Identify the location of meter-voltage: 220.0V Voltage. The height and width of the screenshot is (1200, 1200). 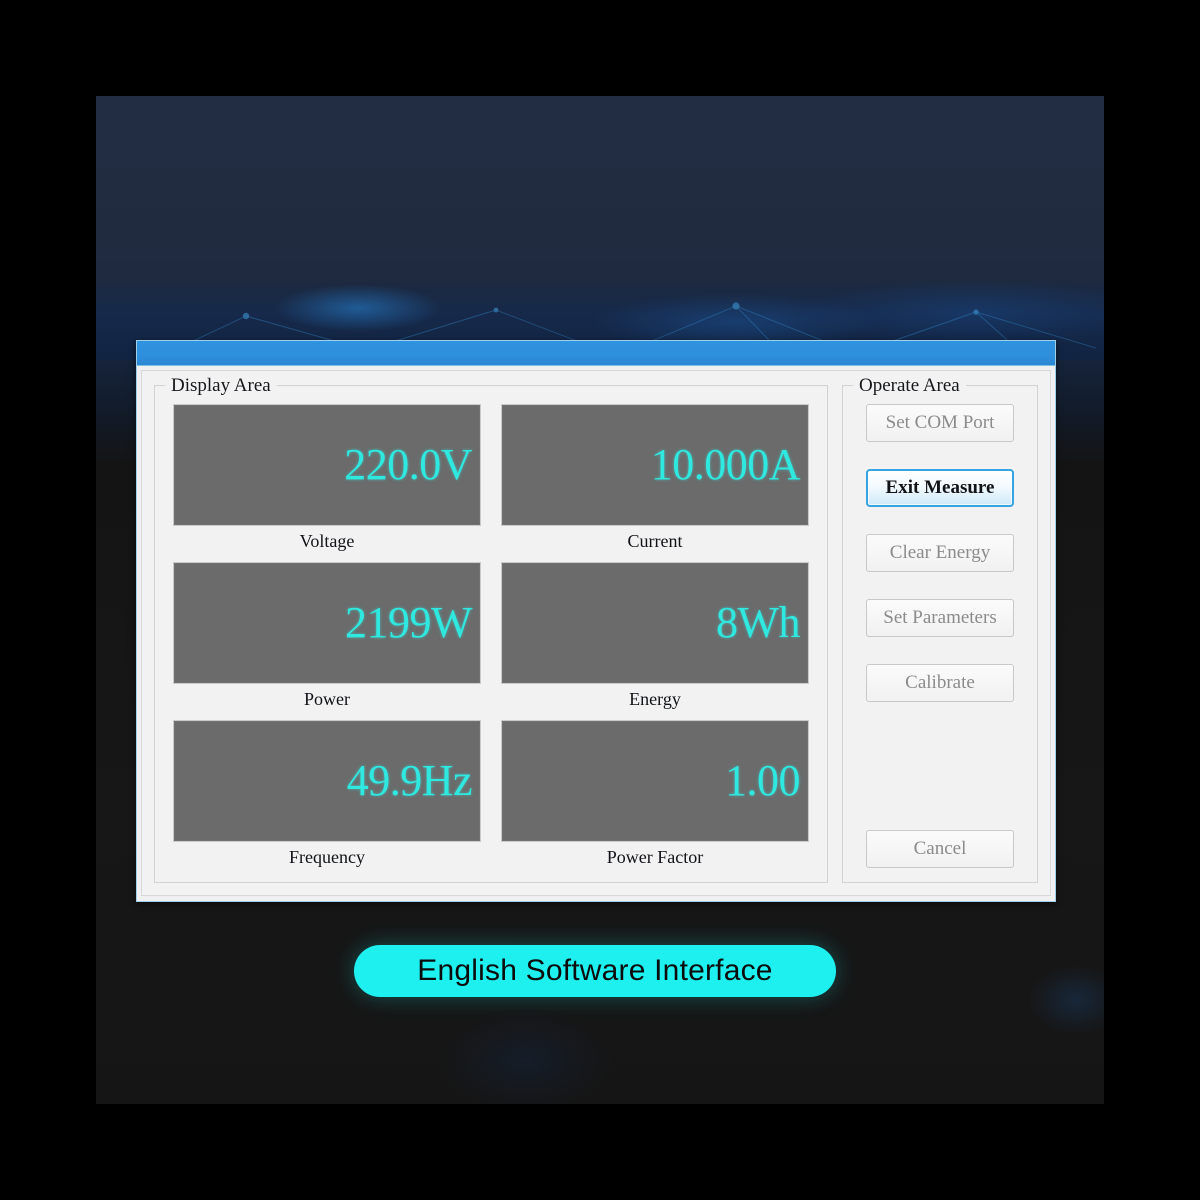
(327, 480).